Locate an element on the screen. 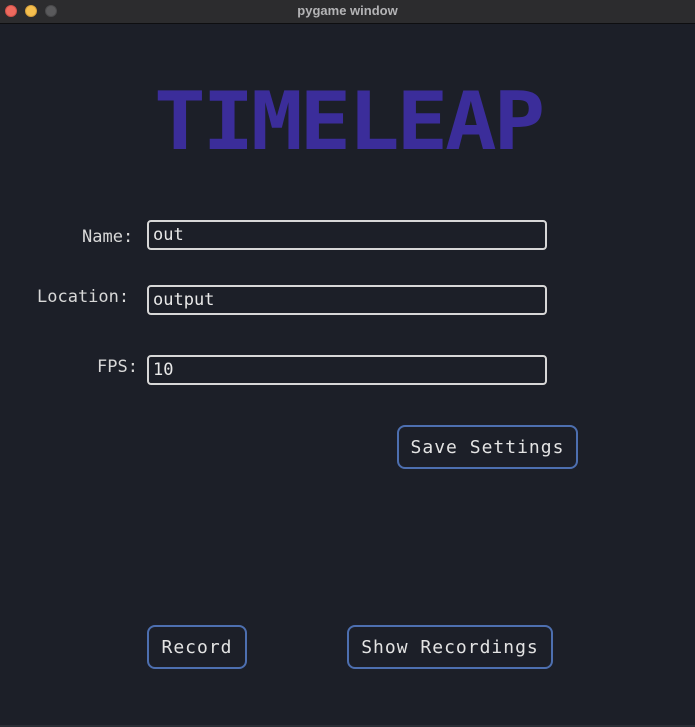  fps-label: FPS: is located at coordinates (117, 367).